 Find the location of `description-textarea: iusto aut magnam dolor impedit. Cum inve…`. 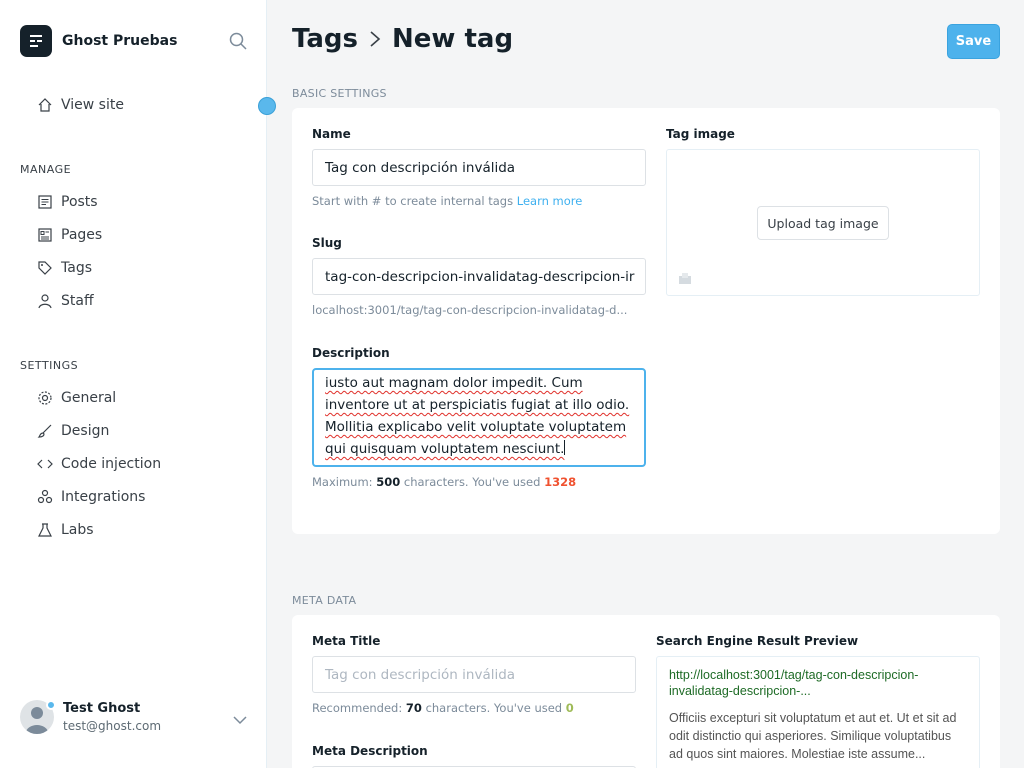

description-textarea: iusto aut magnam dolor impedit. Cum inve… is located at coordinates (479, 417).